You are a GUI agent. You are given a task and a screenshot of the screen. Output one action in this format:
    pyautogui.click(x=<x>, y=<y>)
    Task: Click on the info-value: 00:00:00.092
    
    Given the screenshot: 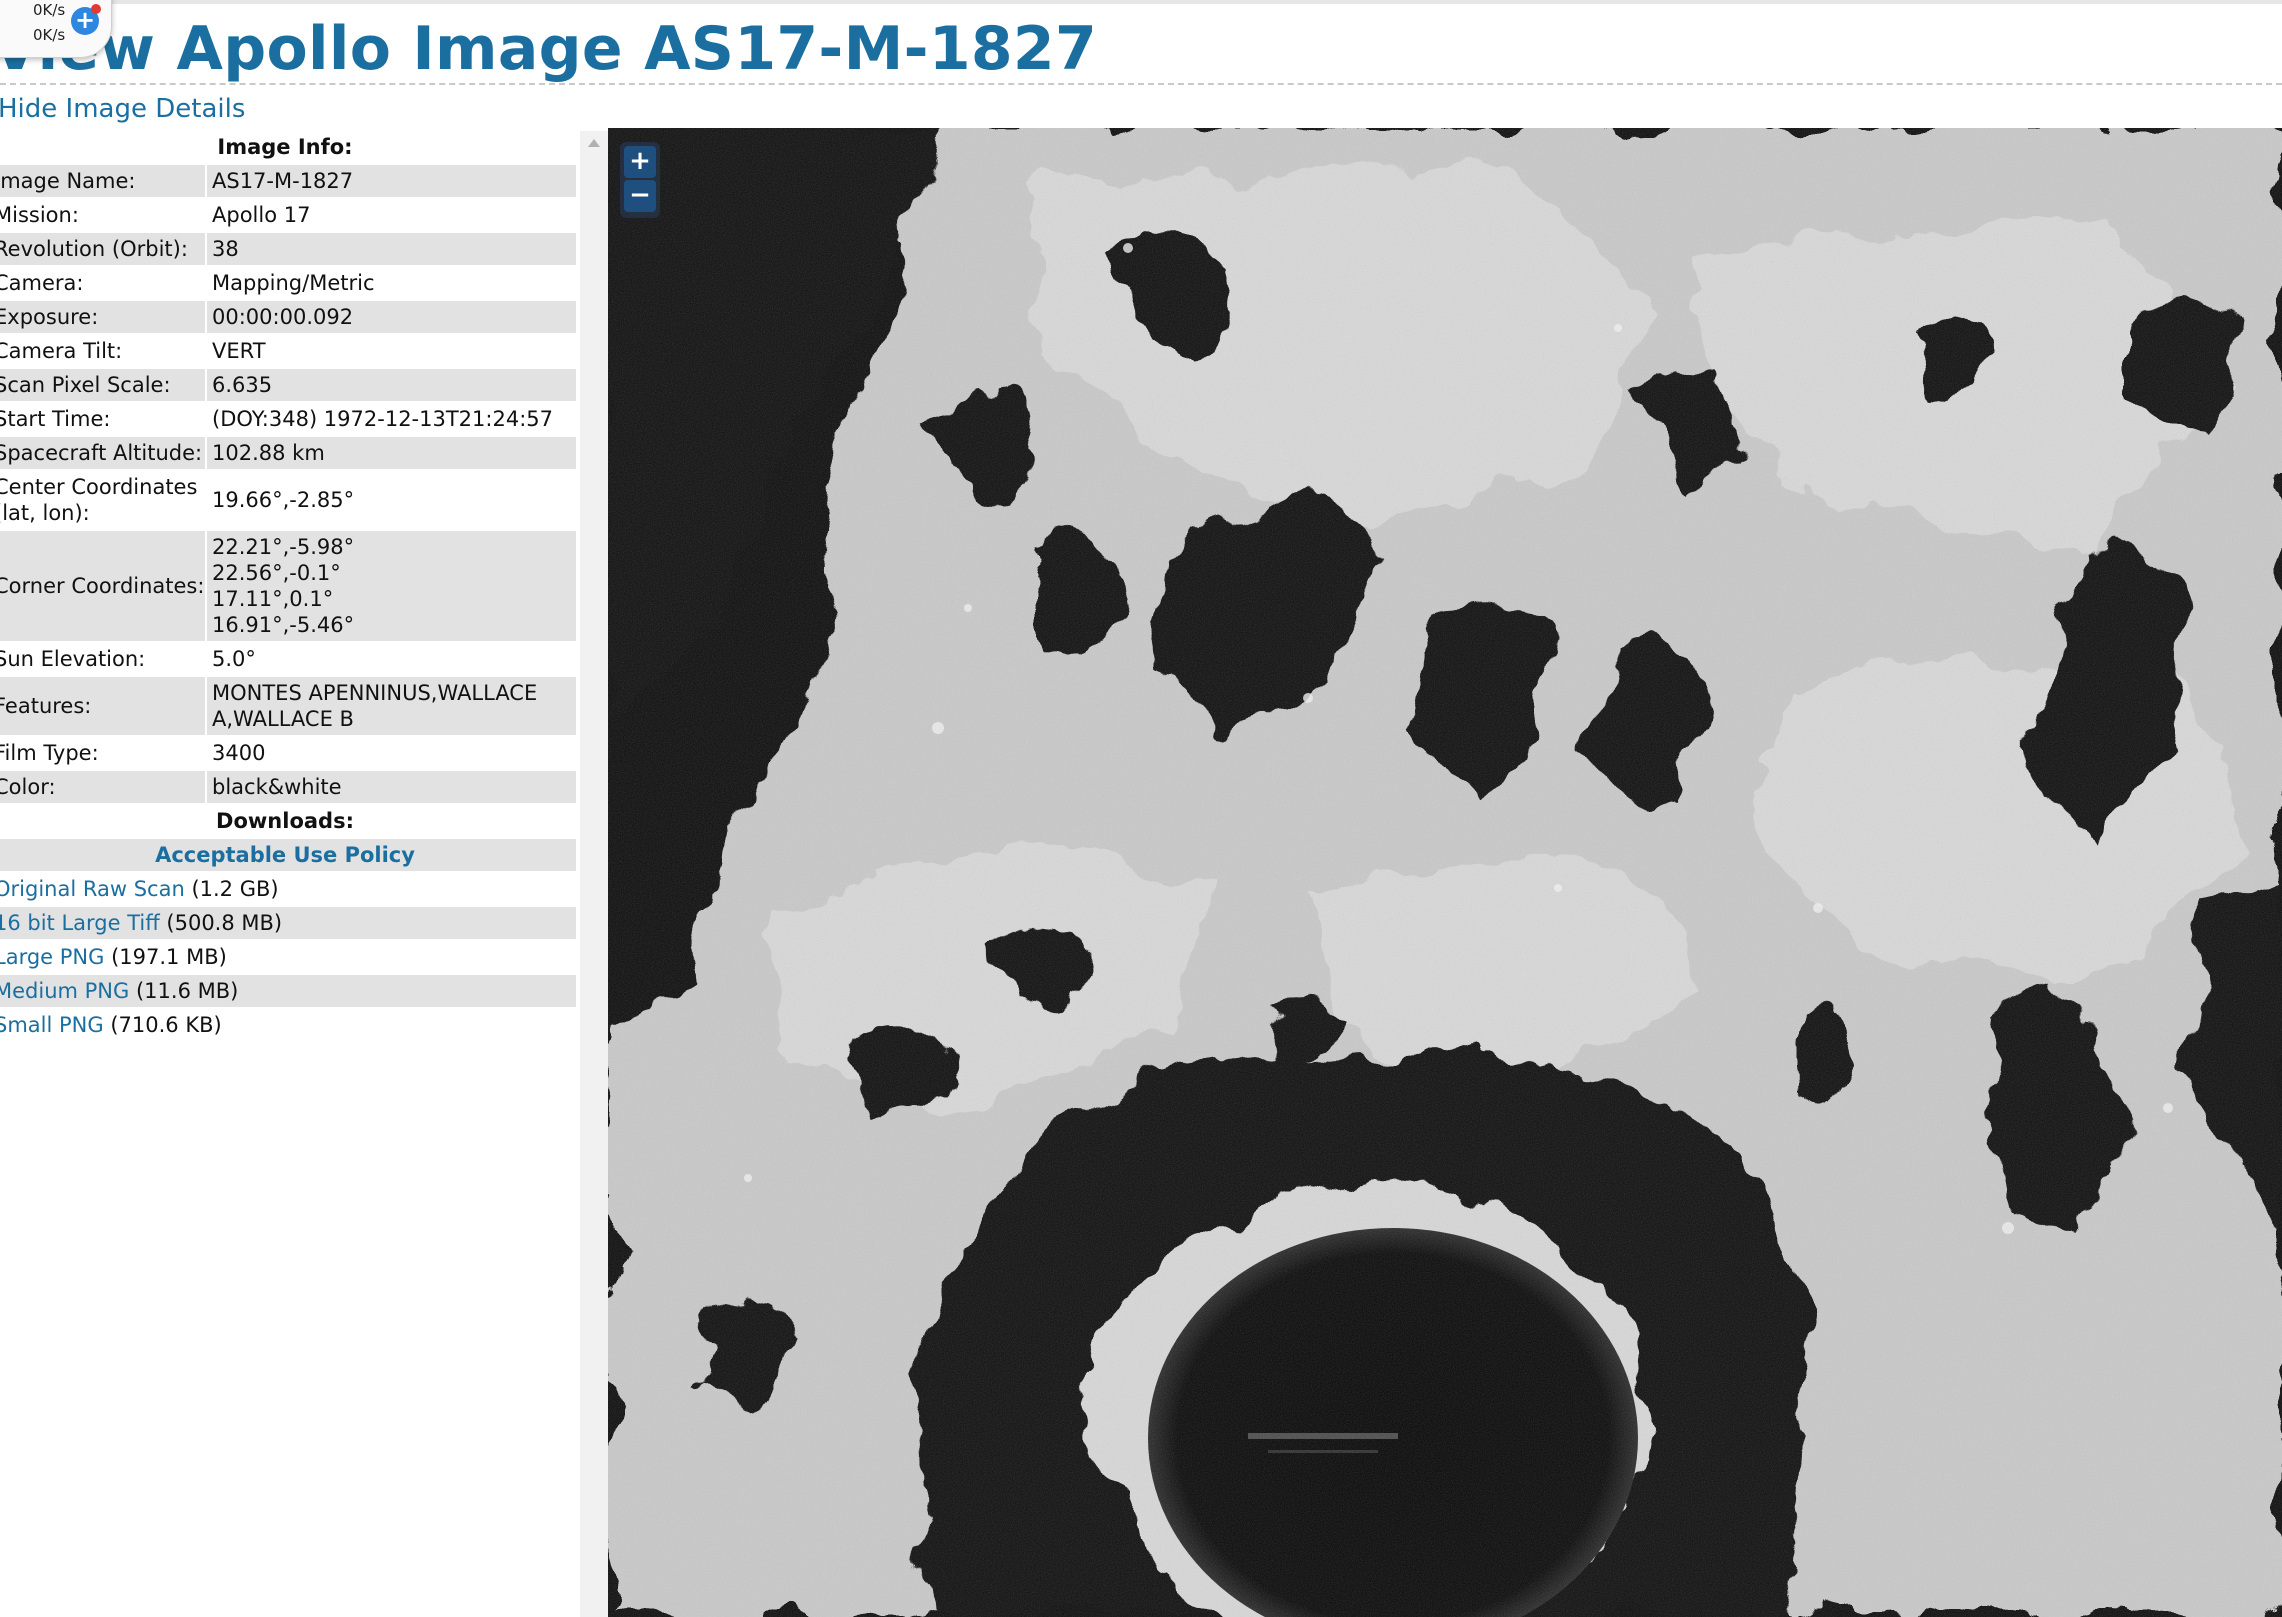 What is the action you would take?
    pyautogui.click(x=283, y=317)
    